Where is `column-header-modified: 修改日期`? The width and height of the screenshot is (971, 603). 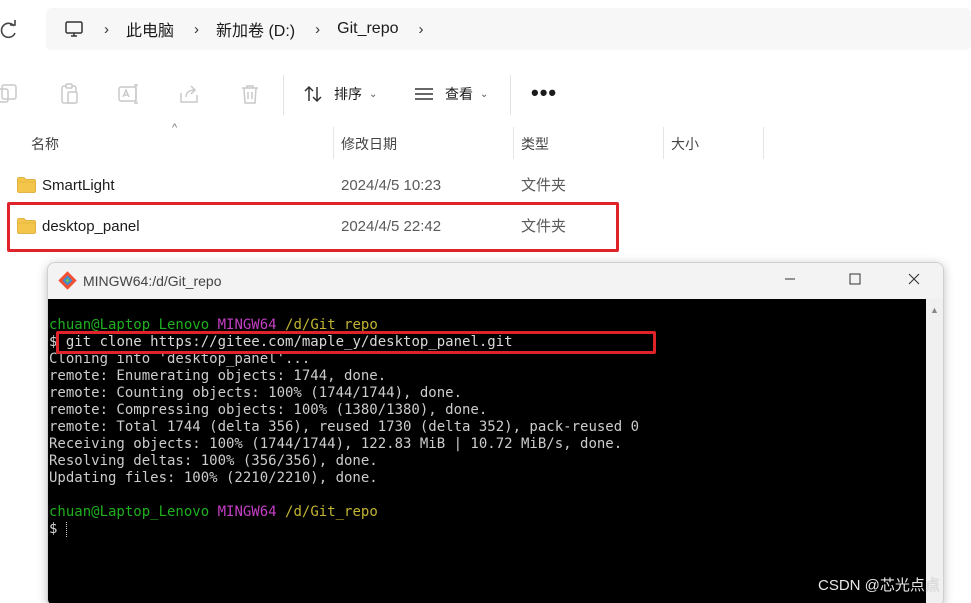 column-header-modified: 修改日期 is located at coordinates (365, 144).